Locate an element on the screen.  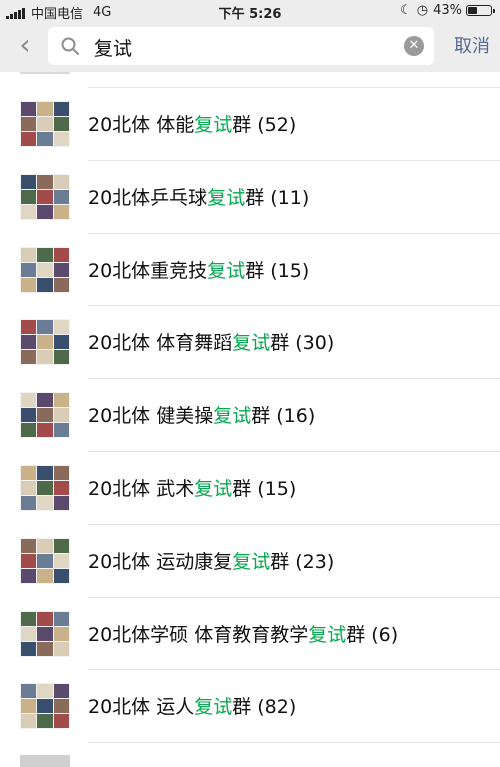
list-item: 20北体 健美操复试群 (16) is located at coordinates (250, 415).